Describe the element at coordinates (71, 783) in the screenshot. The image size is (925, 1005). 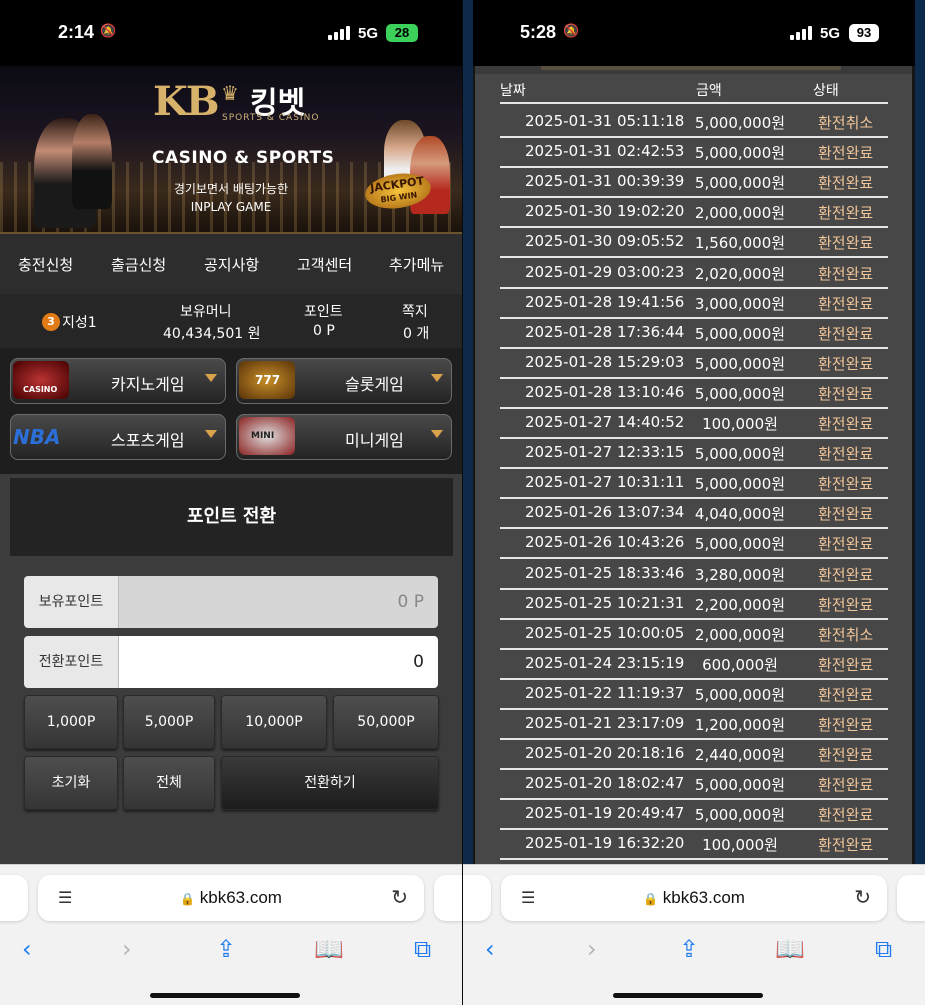
I see `reset-button: 초기화` at that location.